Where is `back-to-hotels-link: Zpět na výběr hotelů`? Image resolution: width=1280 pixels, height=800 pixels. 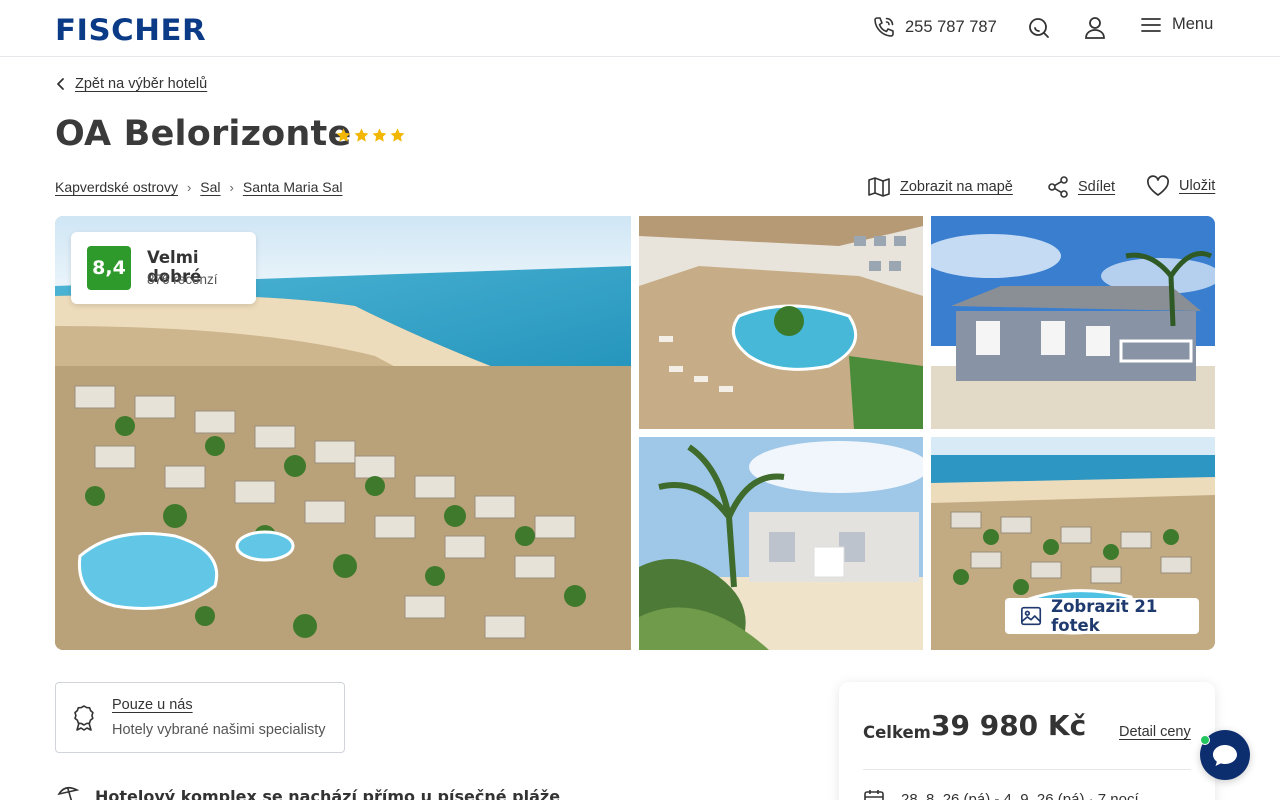 back-to-hotels-link: Zpět na výběr hotelů is located at coordinates (131, 84).